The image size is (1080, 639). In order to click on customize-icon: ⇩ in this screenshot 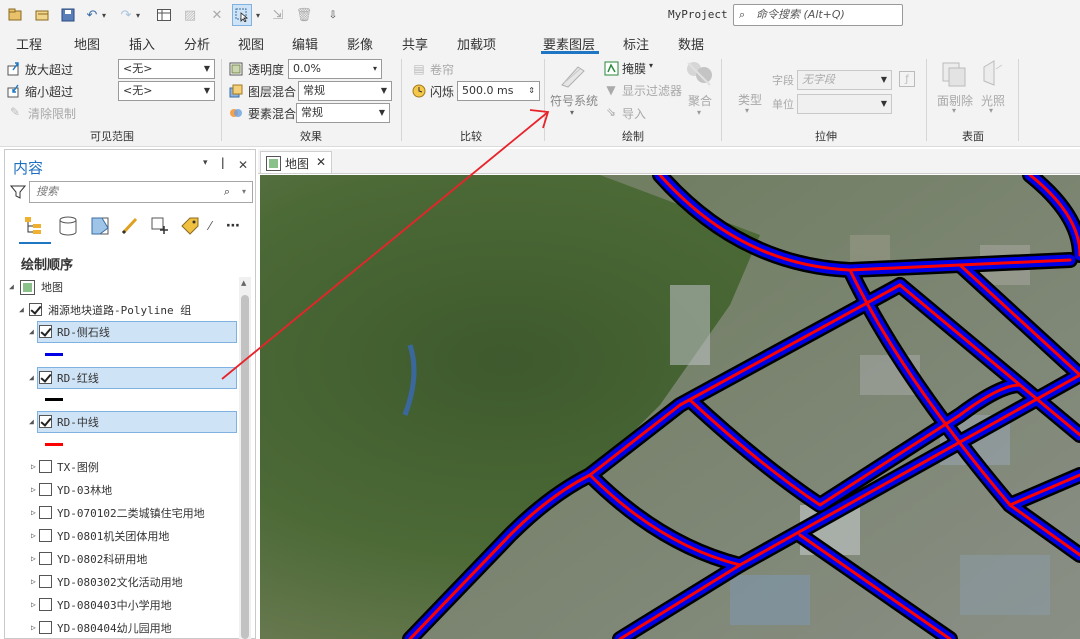, I will do `click(333, 15)`.